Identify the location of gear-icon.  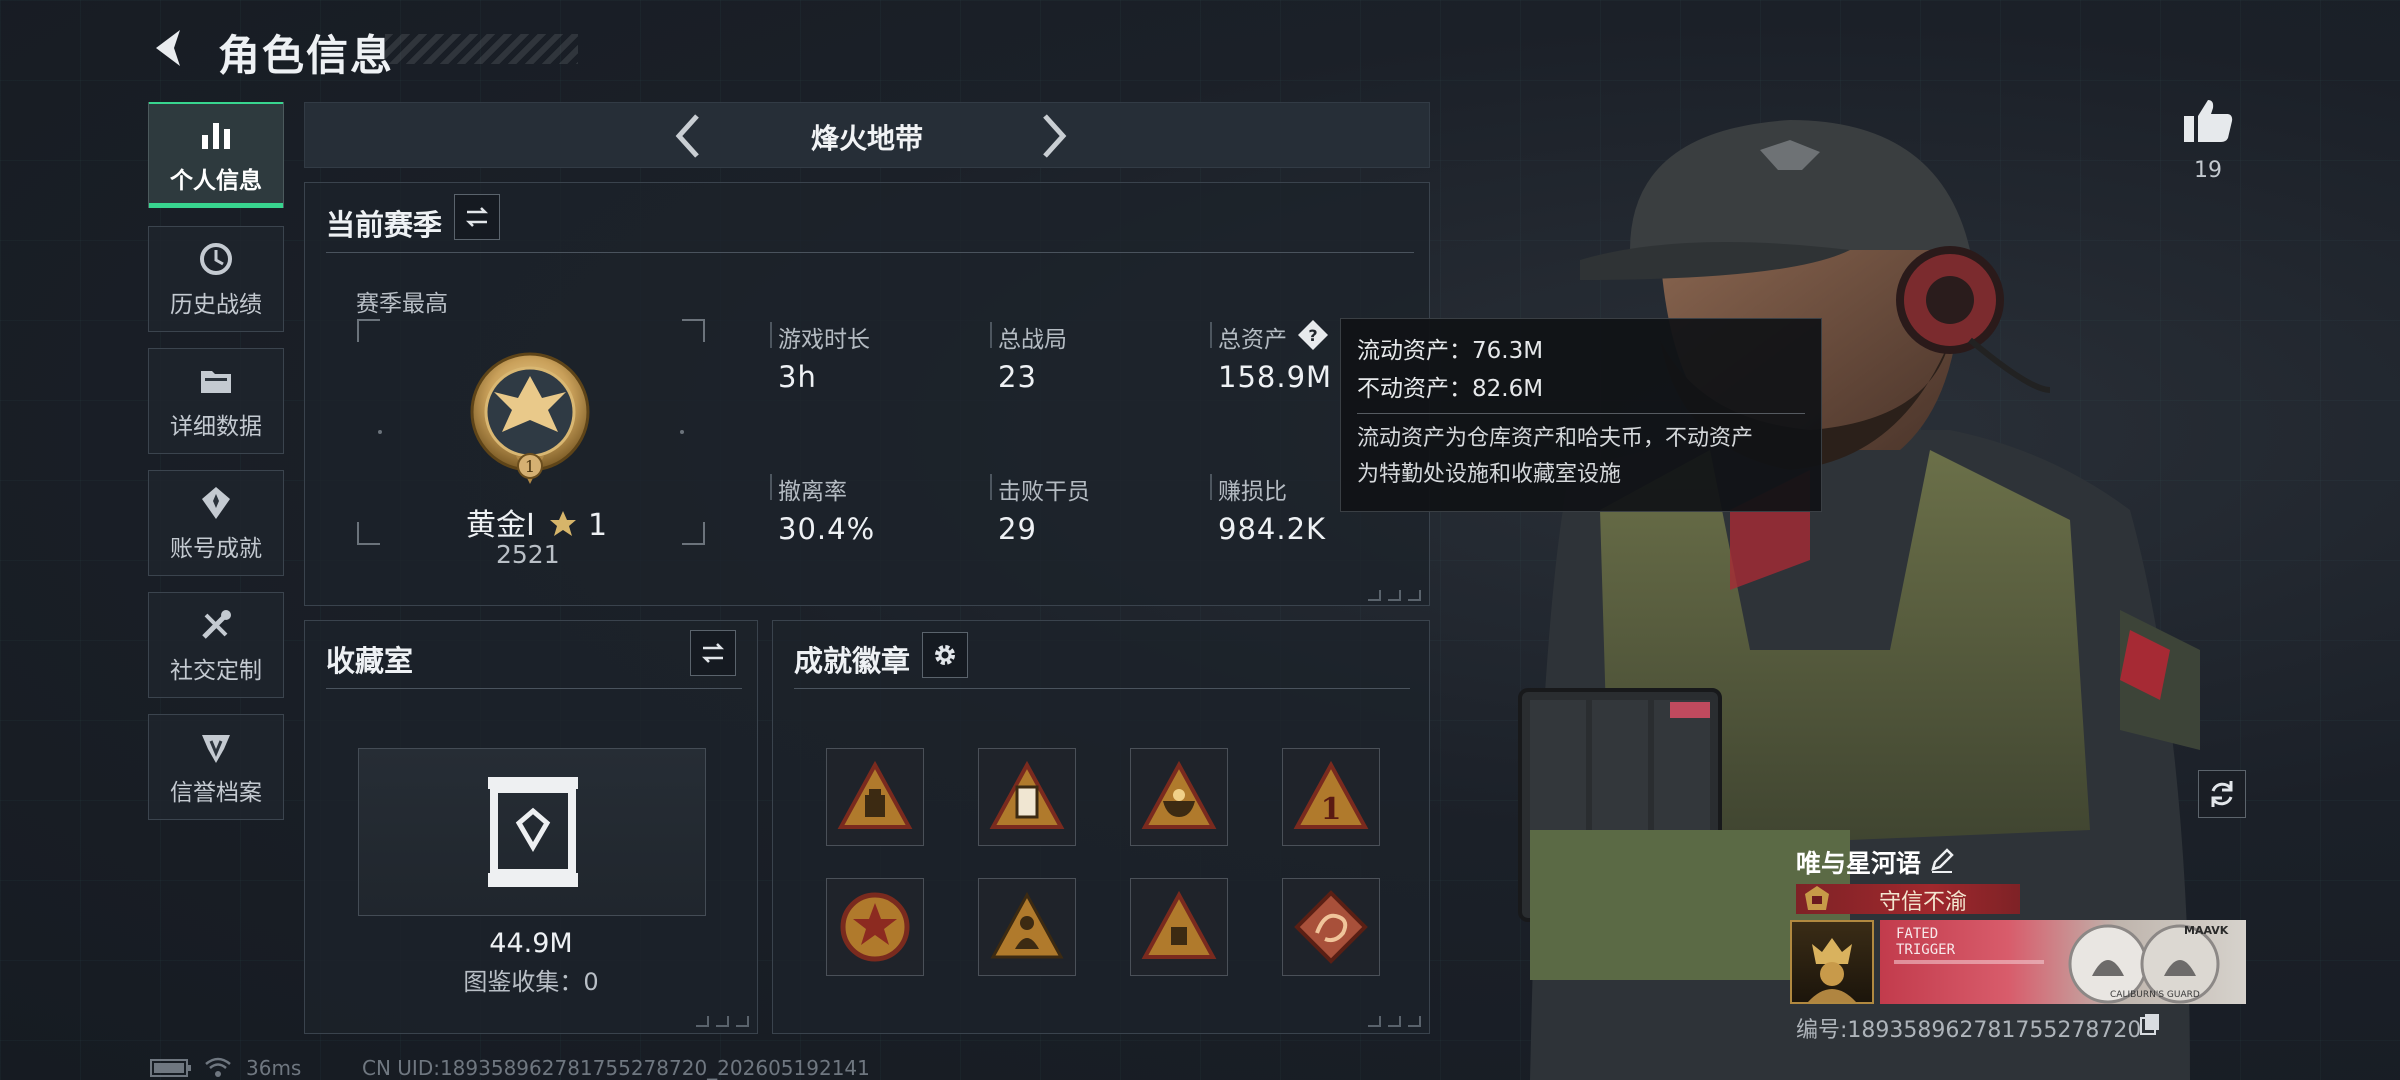
(945, 655).